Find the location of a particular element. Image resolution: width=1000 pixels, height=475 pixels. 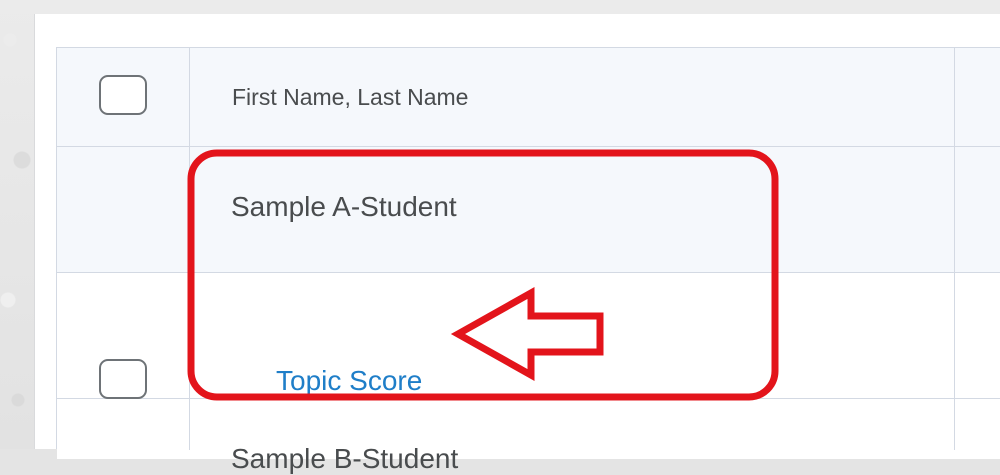

column-header-name: First Name, Last Name is located at coordinates (350, 97).